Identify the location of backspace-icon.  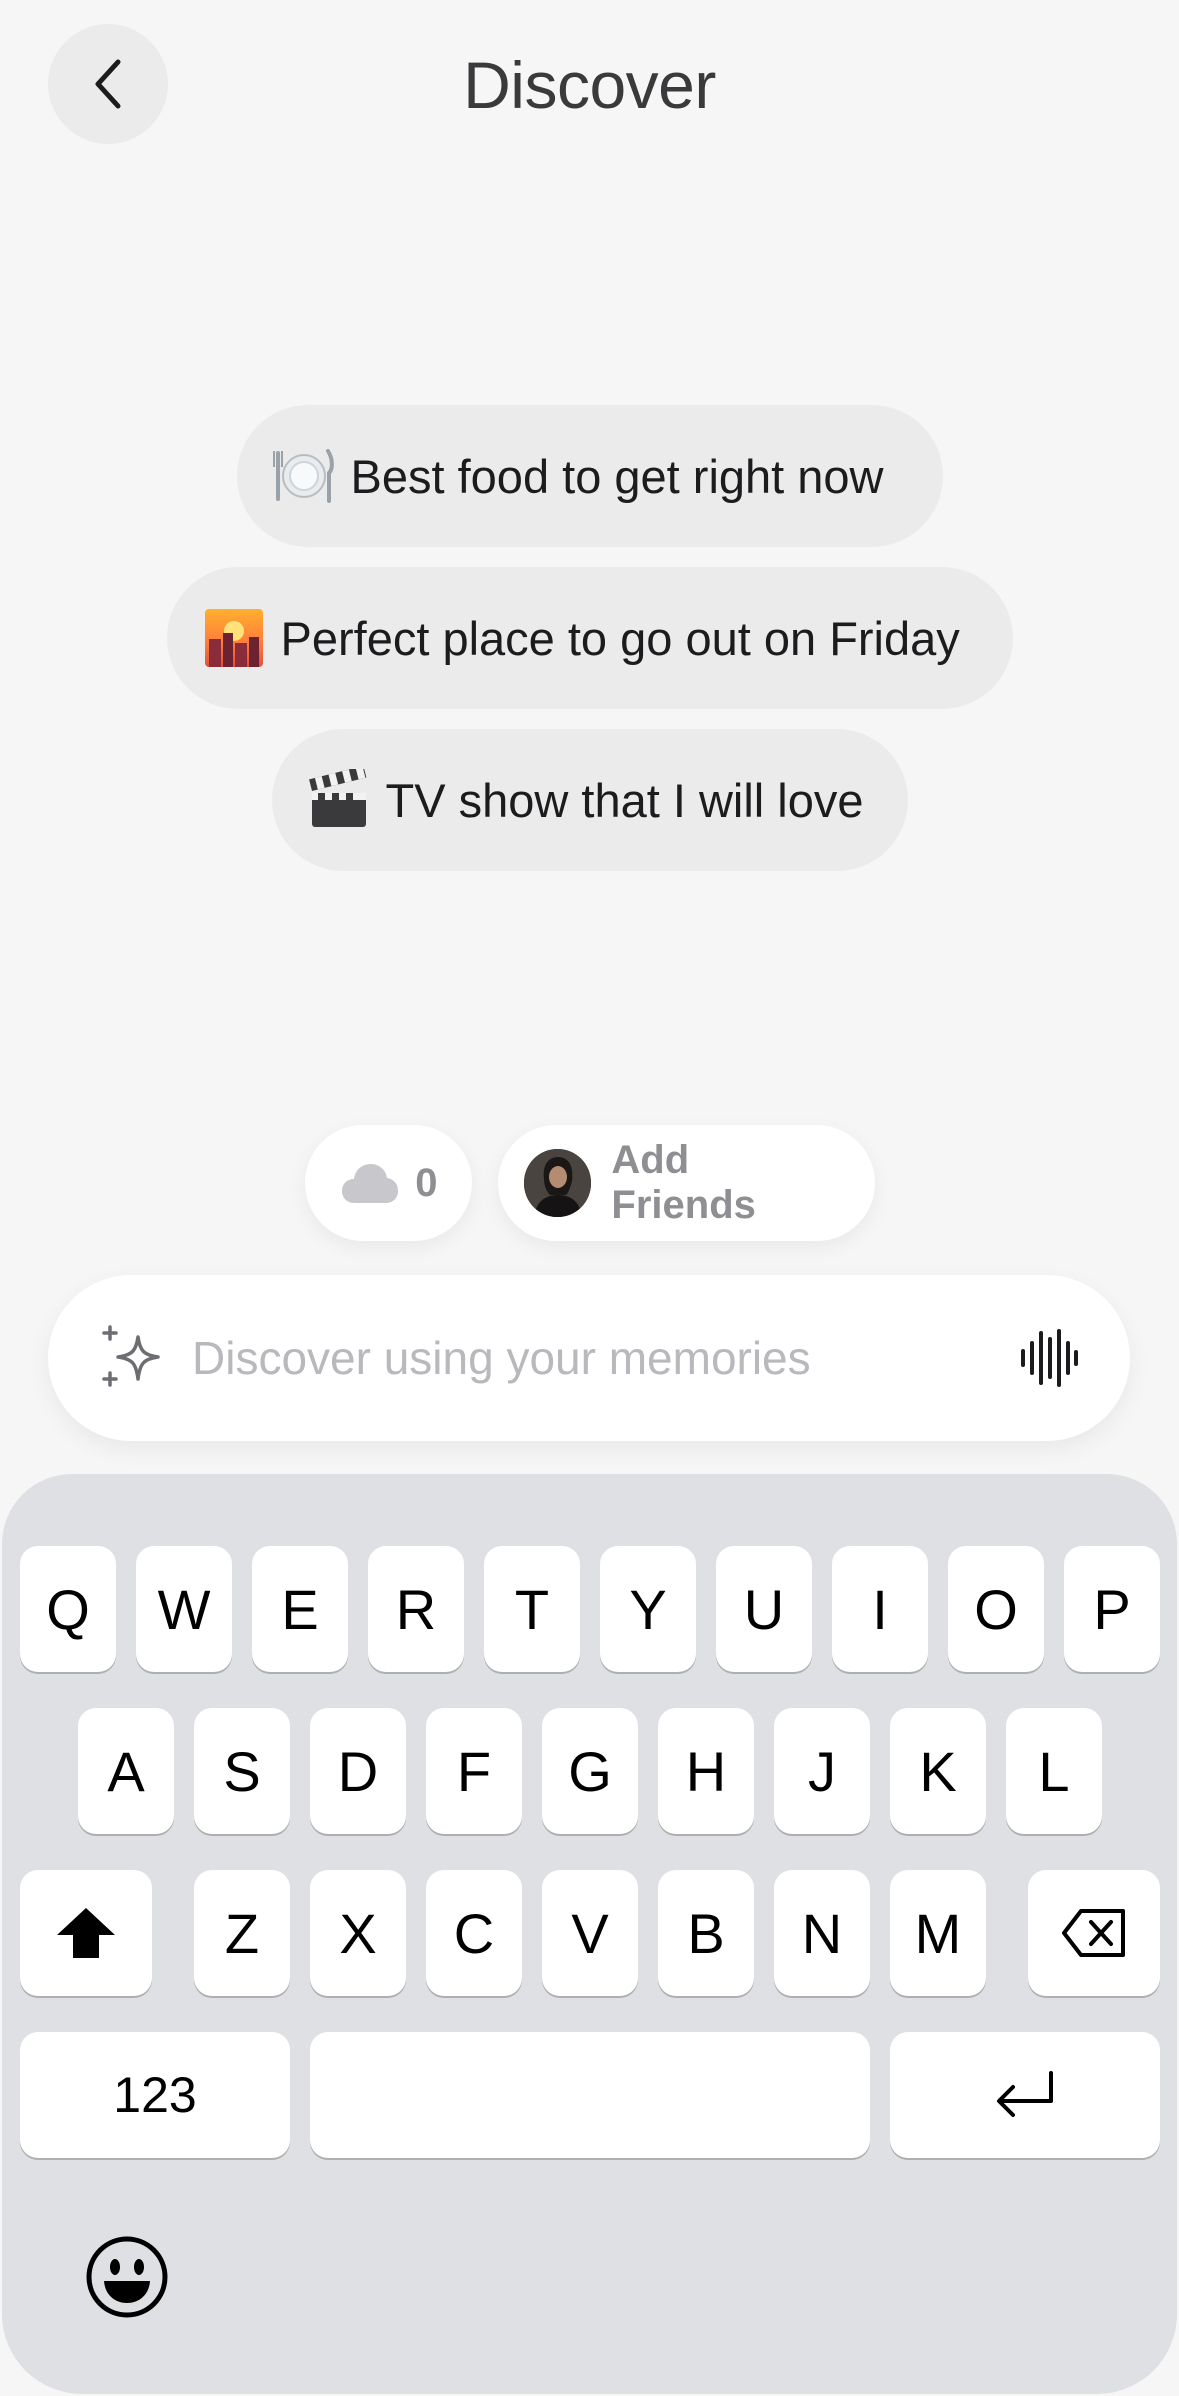
(1093, 1933).